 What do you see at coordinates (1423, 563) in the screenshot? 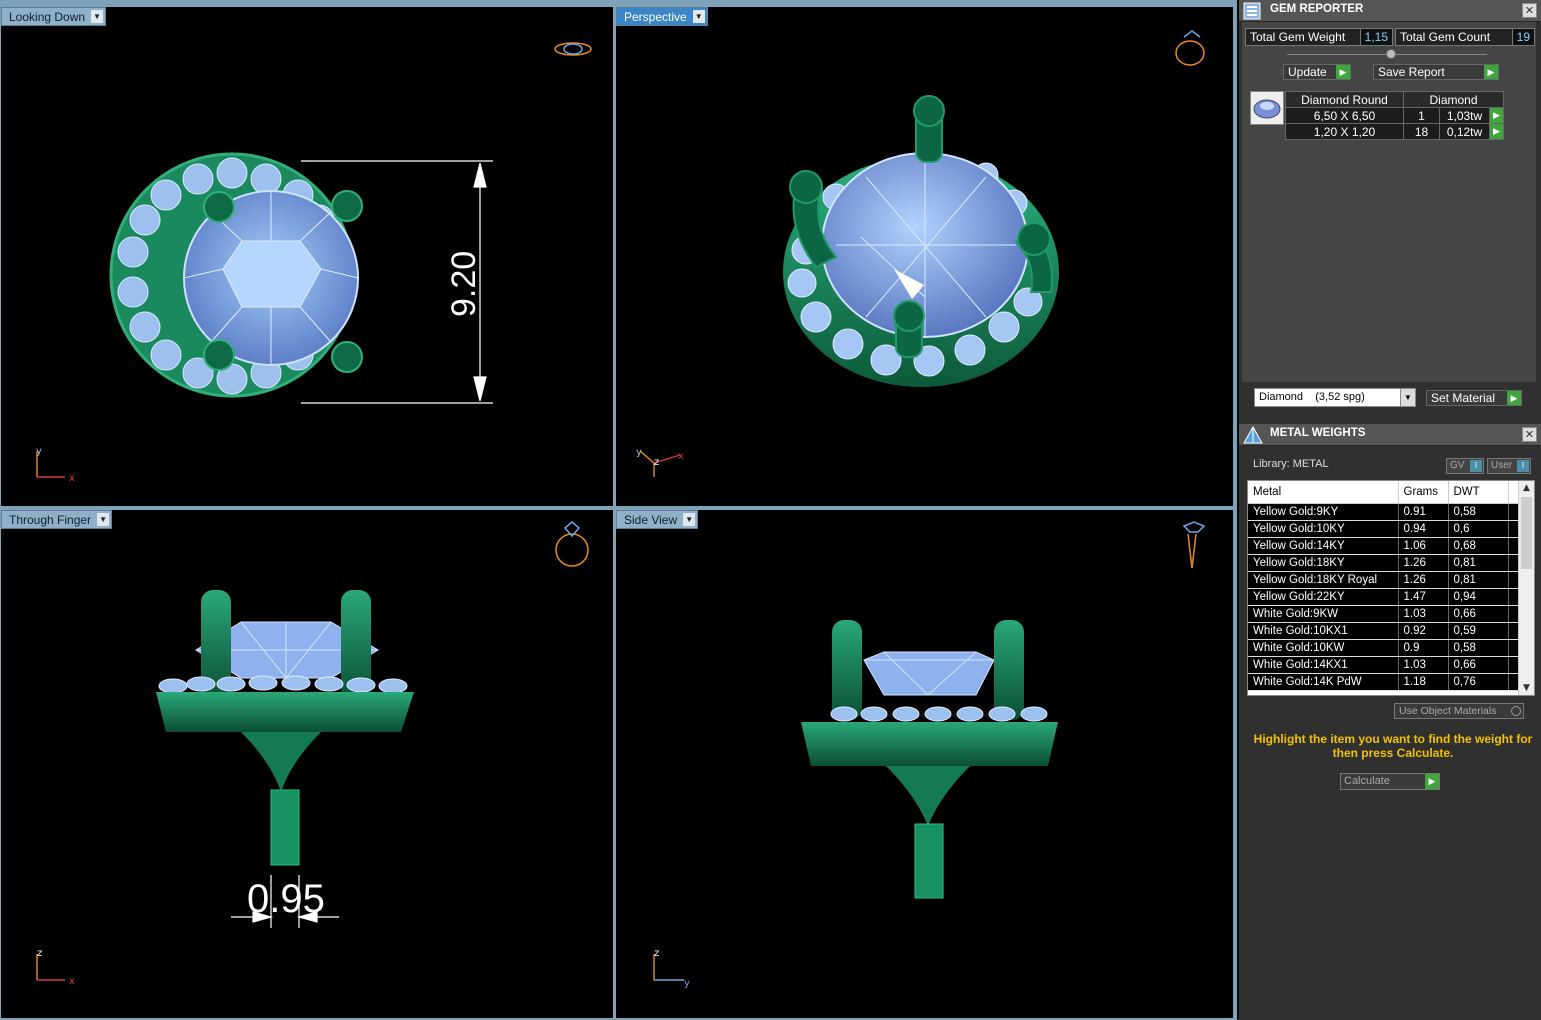
I see `grams-value: 1.26` at bounding box center [1423, 563].